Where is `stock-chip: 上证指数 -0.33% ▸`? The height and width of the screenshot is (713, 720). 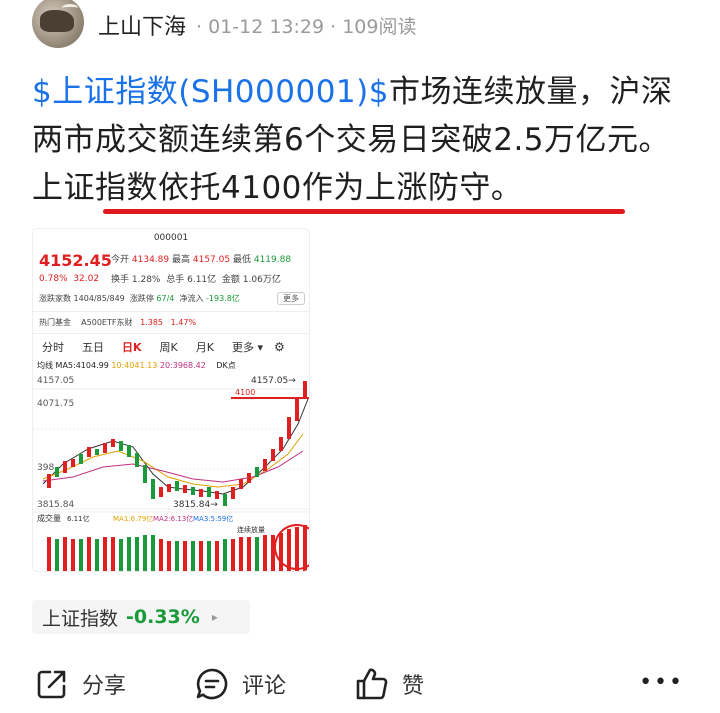 stock-chip: 上证指数 -0.33% ▸ is located at coordinates (141, 617).